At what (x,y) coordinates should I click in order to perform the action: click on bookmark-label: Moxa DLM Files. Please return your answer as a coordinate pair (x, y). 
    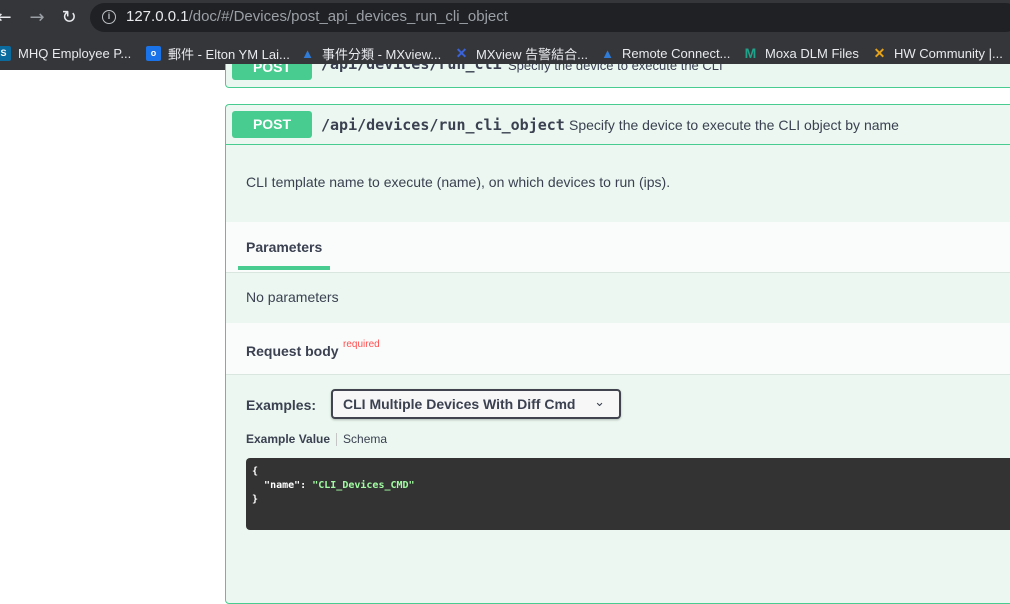
    Looking at the image, I should click on (812, 53).